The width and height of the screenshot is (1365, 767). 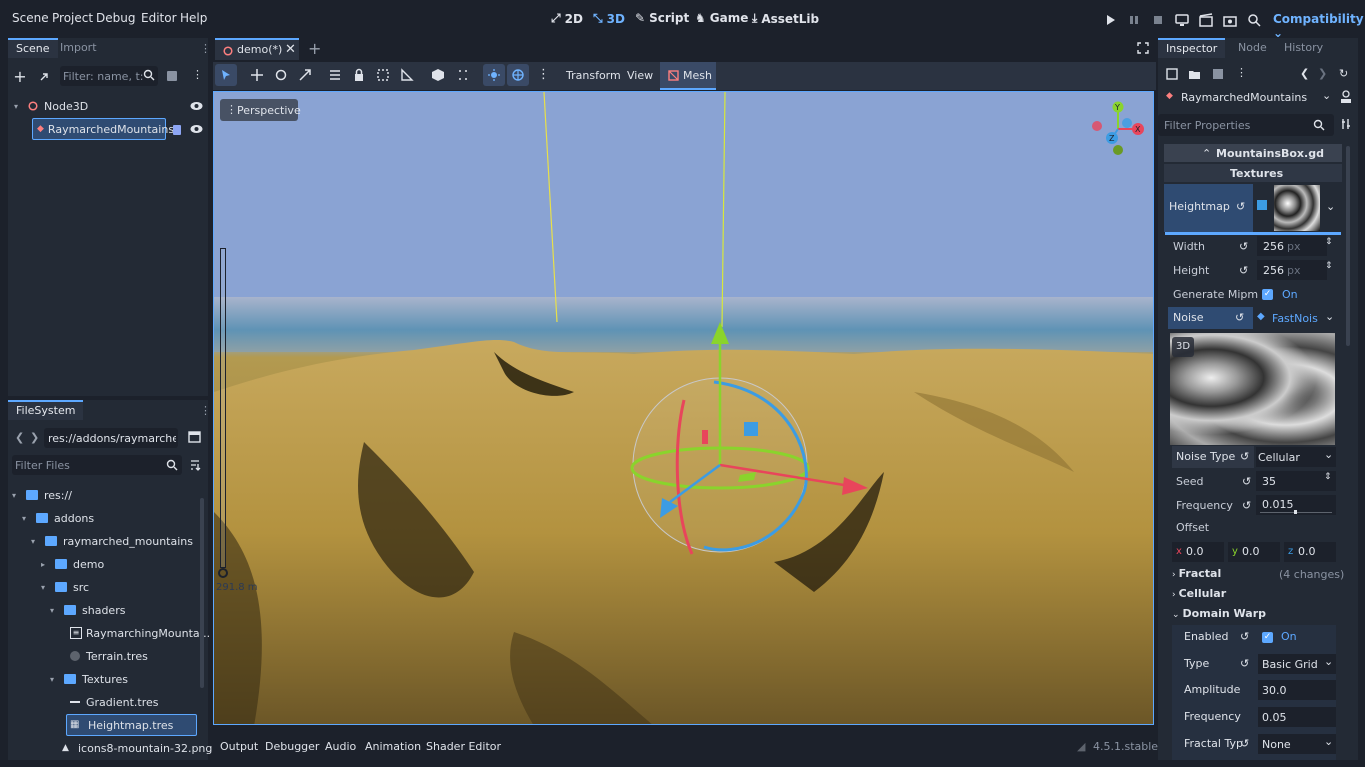 What do you see at coordinates (640, 75) in the screenshot?
I see `view-menu: View` at bounding box center [640, 75].